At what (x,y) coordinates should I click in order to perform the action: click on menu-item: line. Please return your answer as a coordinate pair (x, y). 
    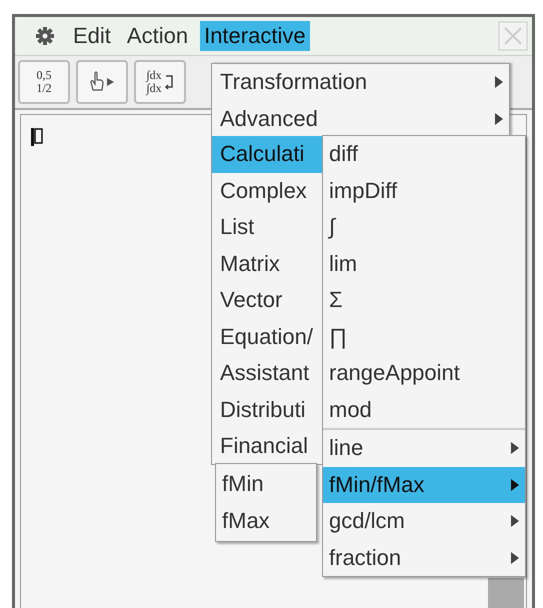
    Looking at the image, I should click on (424, 448).